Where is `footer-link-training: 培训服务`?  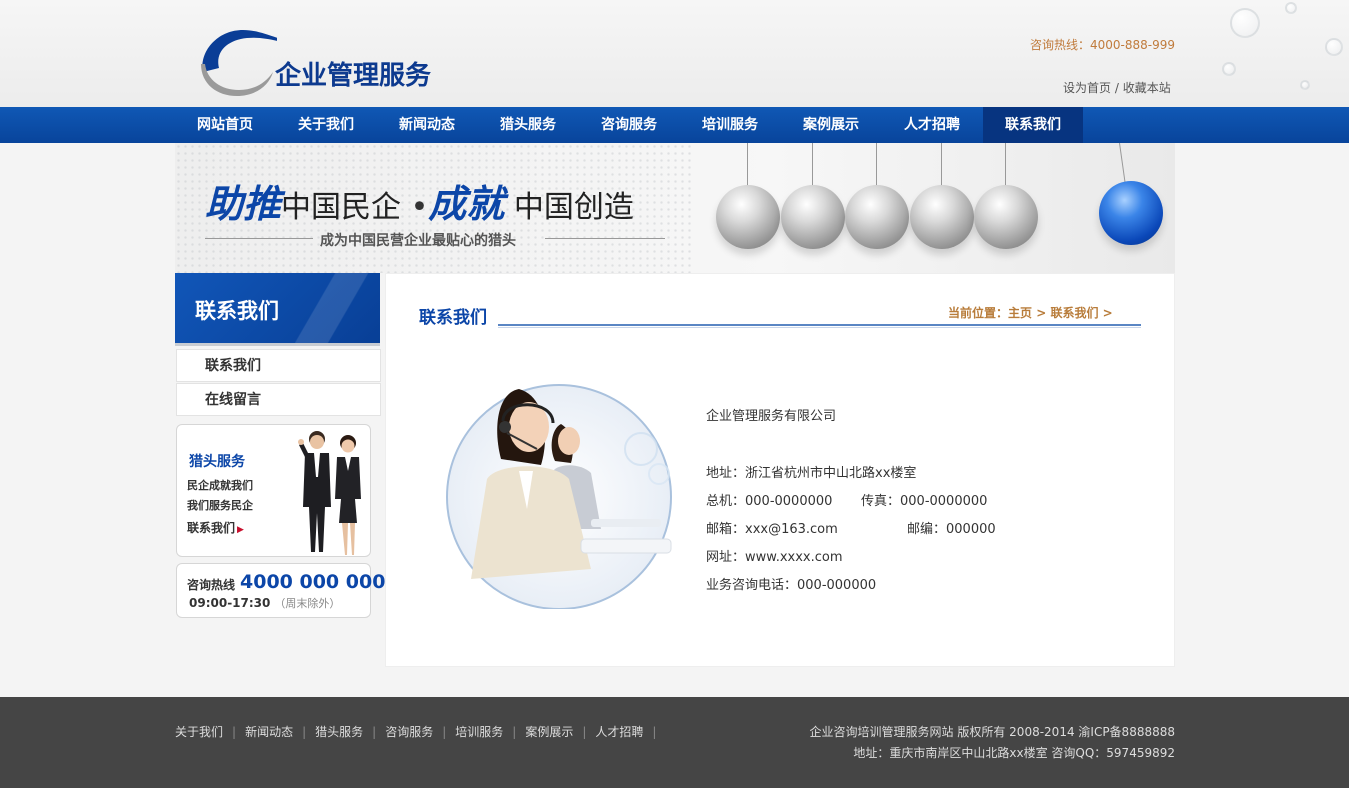 footer-link-training: 培训服务 is located at coordinates (479, 732).